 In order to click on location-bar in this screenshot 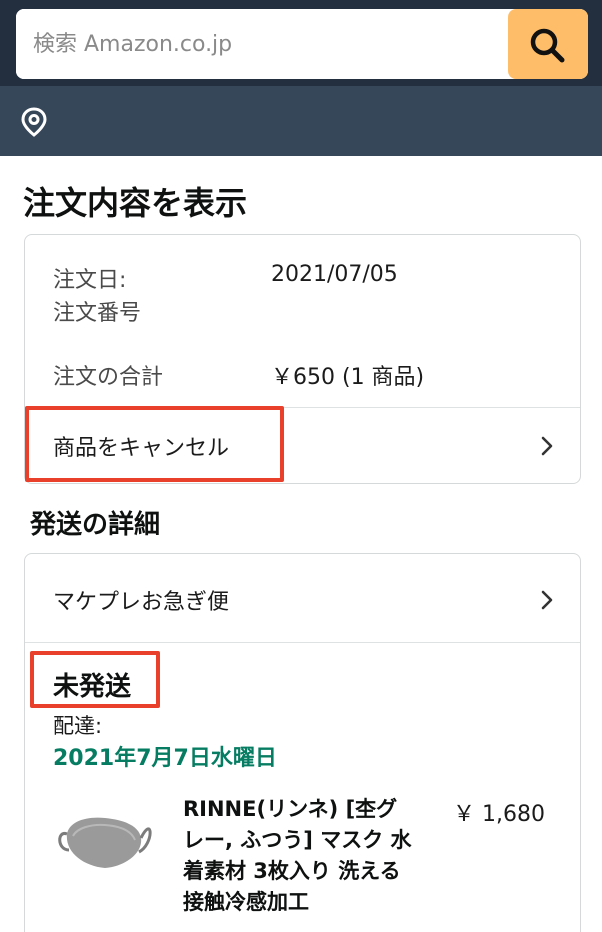, I will do `click(301, 121)`.